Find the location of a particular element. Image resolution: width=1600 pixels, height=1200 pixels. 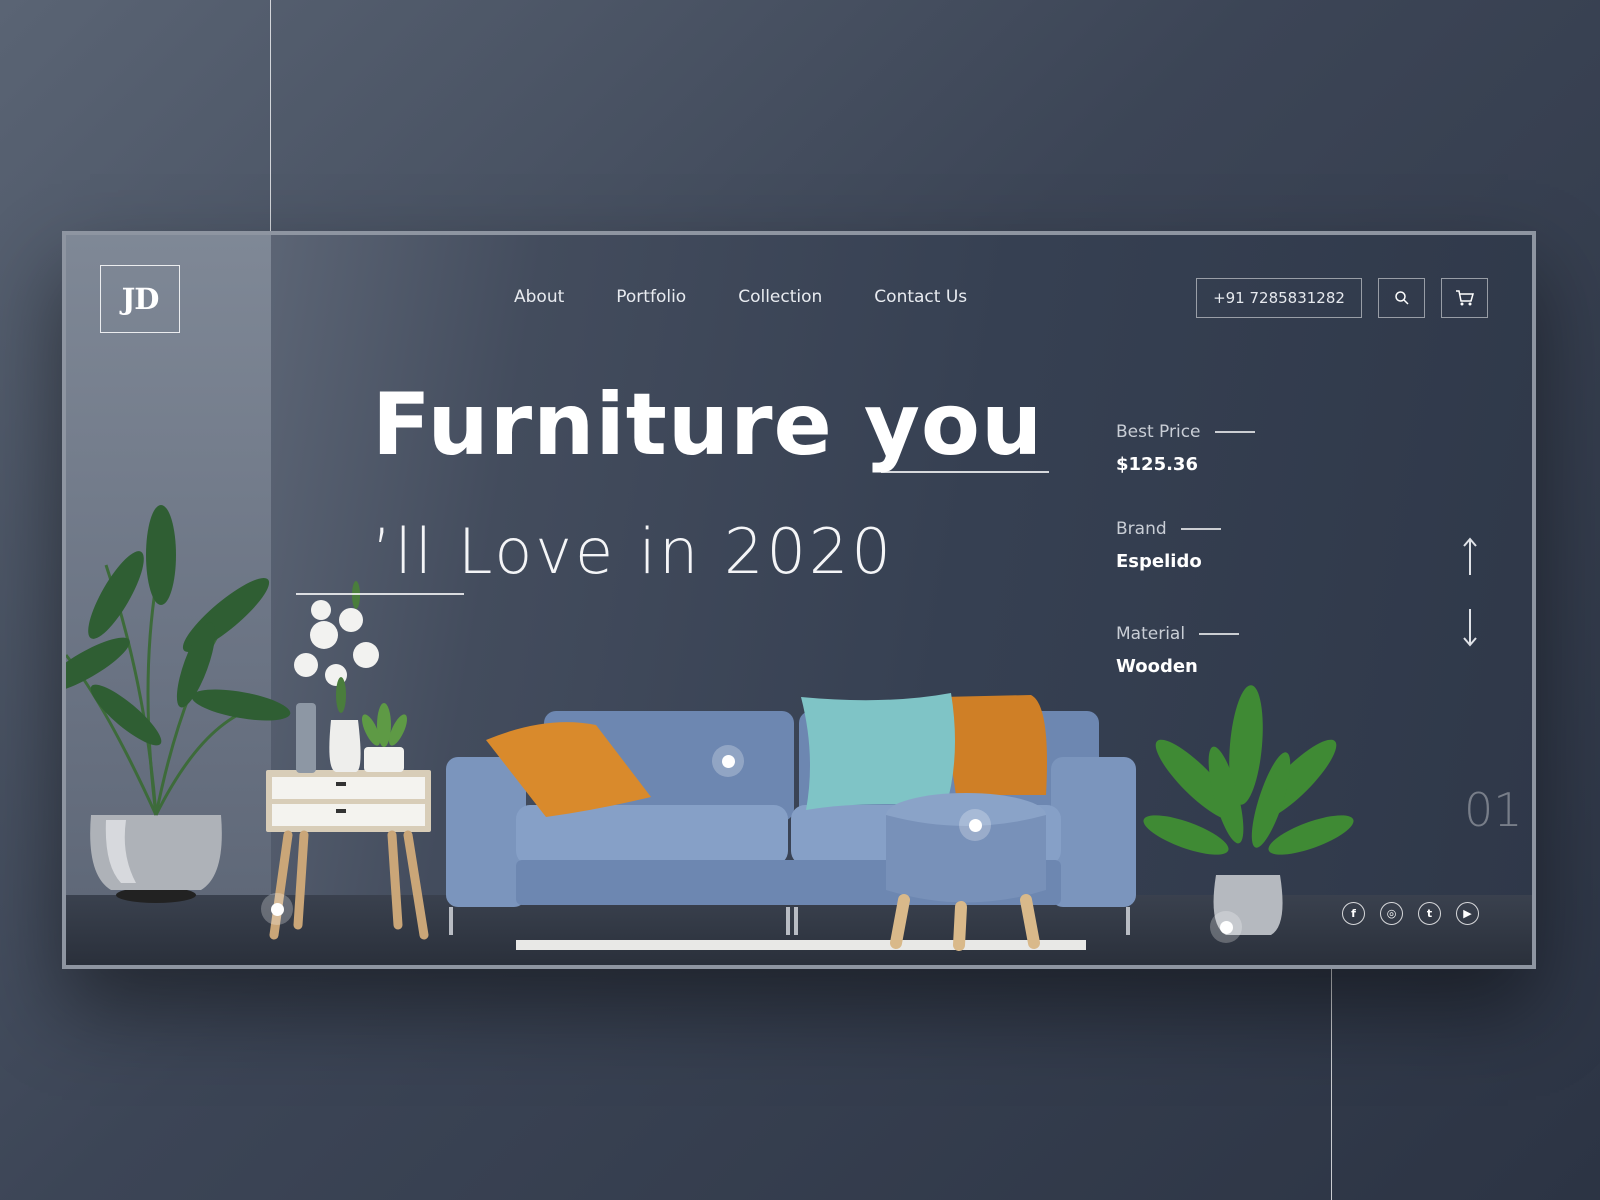

instagram-glyph: ◎ is located at coordinates (1391, 913).